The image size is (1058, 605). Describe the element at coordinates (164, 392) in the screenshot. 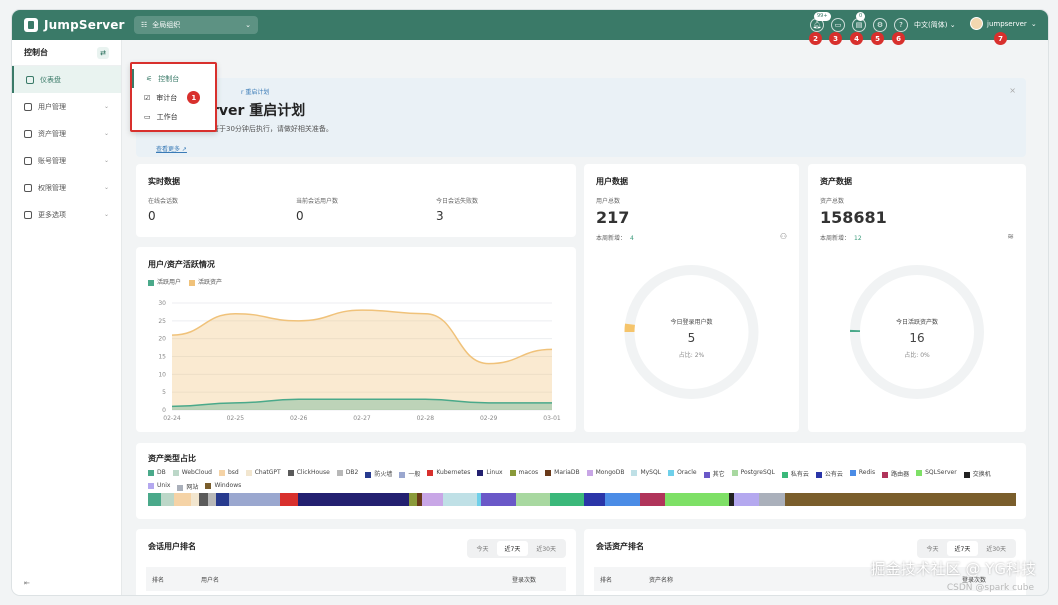

I see `y-tick-label: 5` at that location.